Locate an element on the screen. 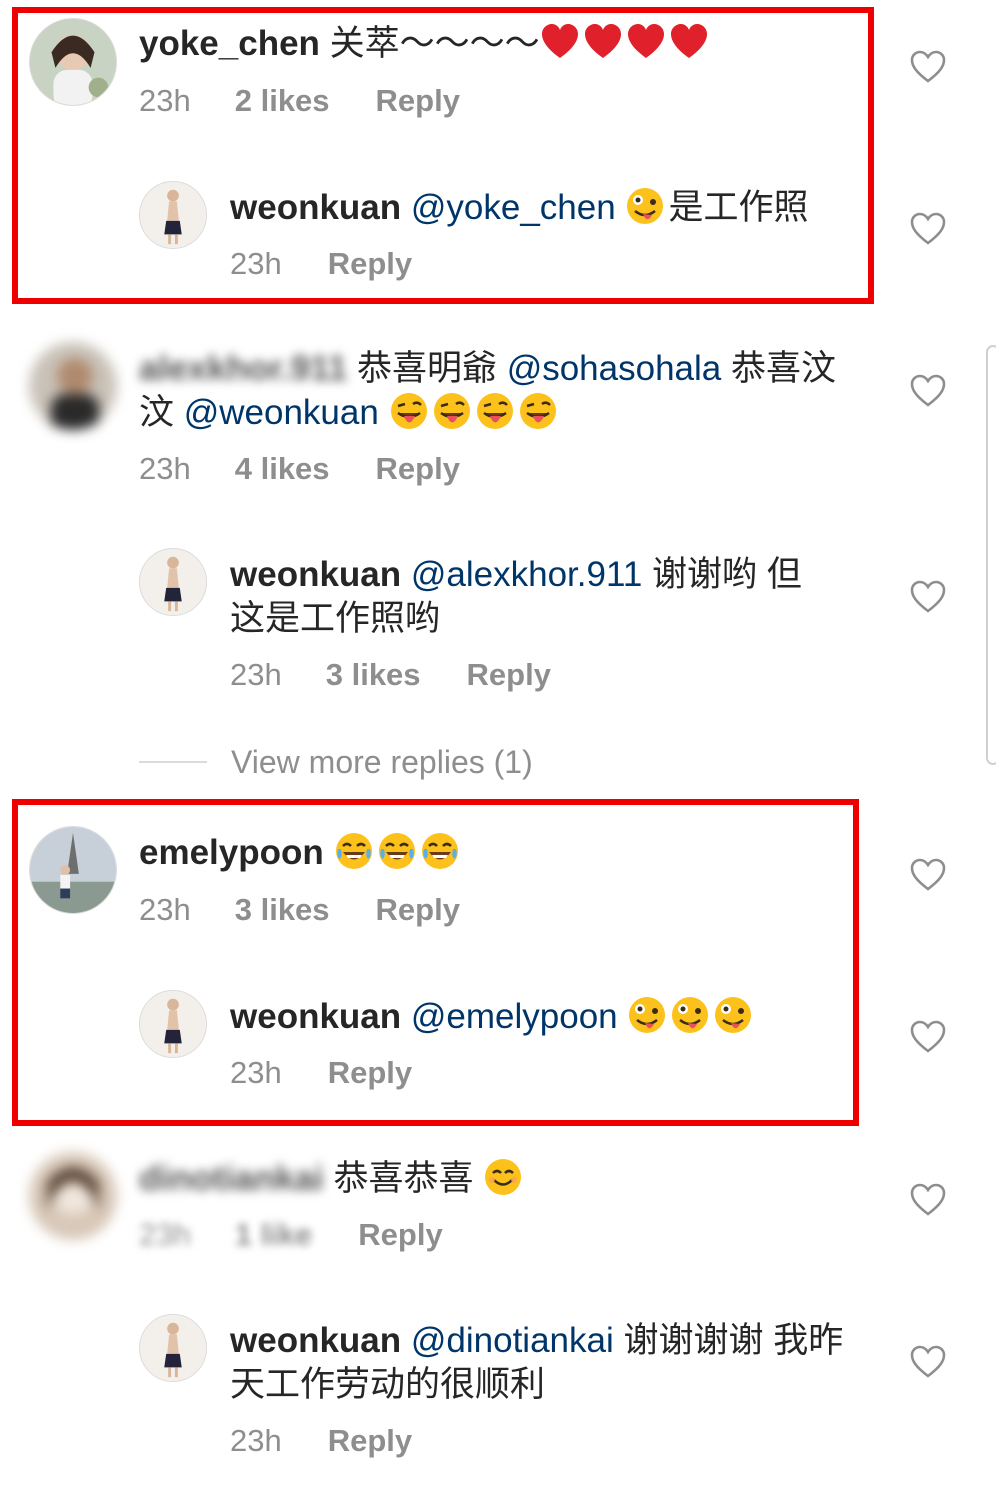 Image resolution: width=996 pixels, height=1494 pixels. likes-count: 1 like is located at coordinates (274, 1235).